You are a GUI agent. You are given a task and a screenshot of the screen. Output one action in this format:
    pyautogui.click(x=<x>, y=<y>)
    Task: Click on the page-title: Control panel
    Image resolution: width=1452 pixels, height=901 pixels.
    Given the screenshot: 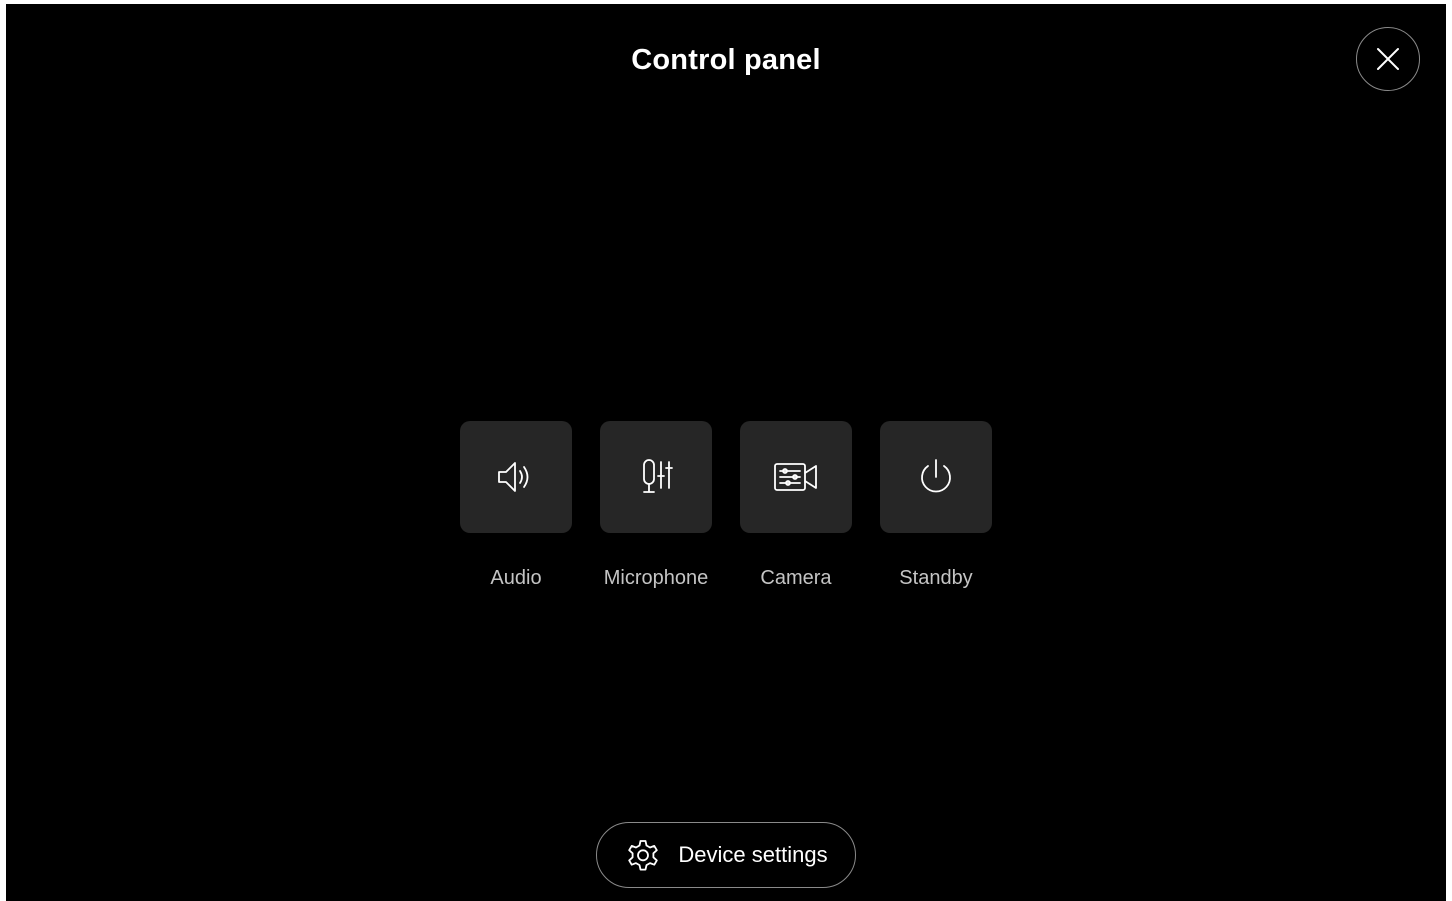 What is the action you would take?
    pyautogui.click(x=726, y=60)
    